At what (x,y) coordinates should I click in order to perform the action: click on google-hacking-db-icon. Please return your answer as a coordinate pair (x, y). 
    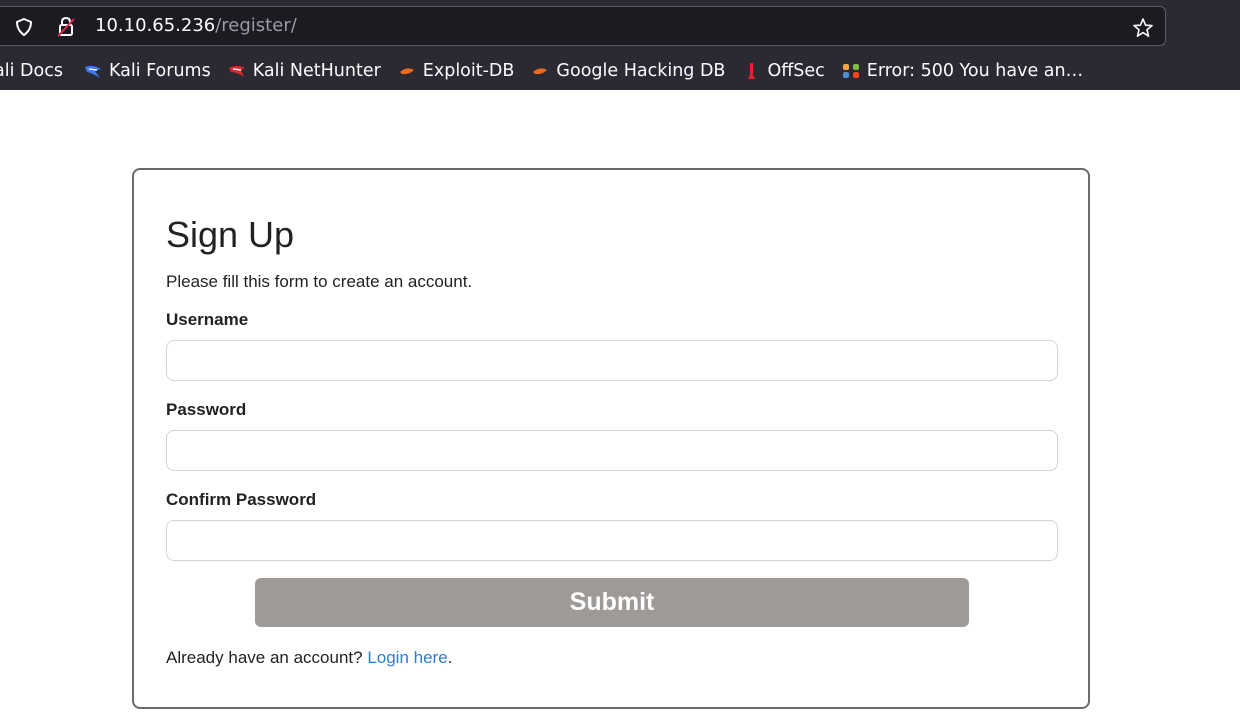
    Looking at the image, I should click on (540, 71).